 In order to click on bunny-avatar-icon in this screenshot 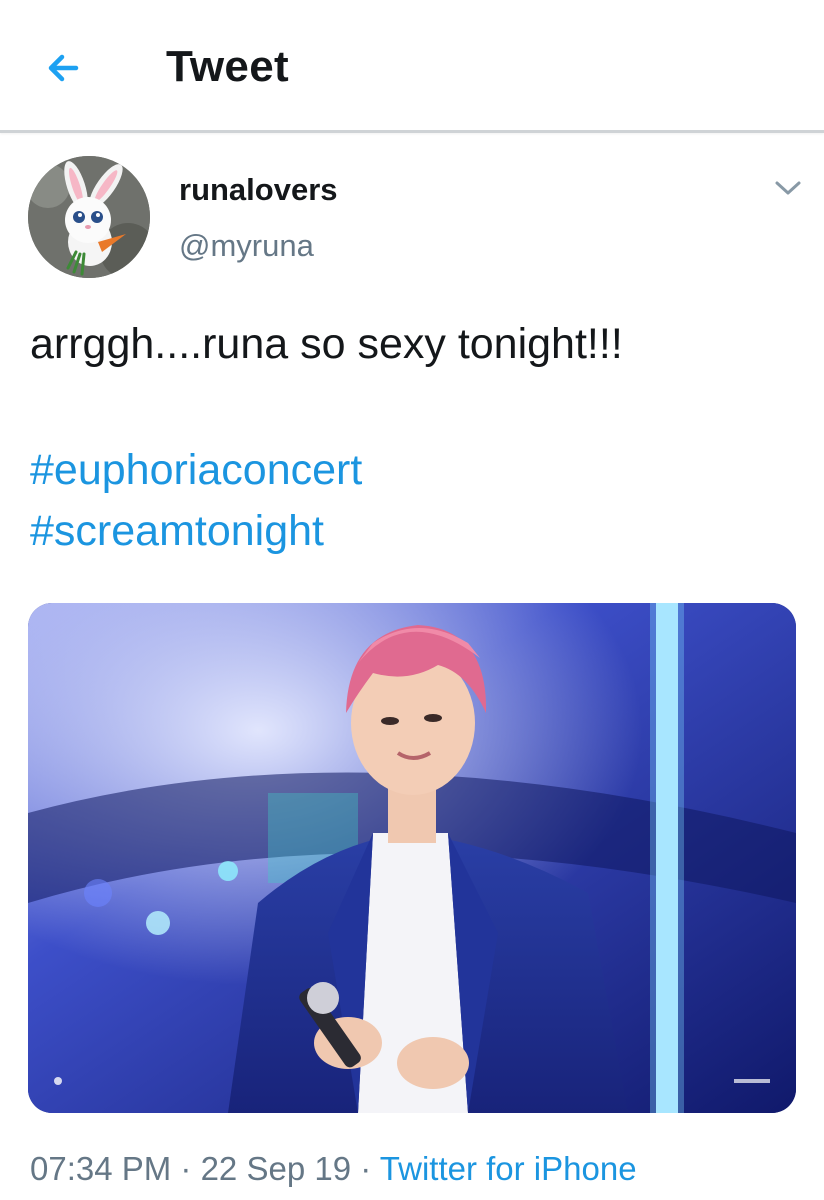, I will do `click(89, 217)`.